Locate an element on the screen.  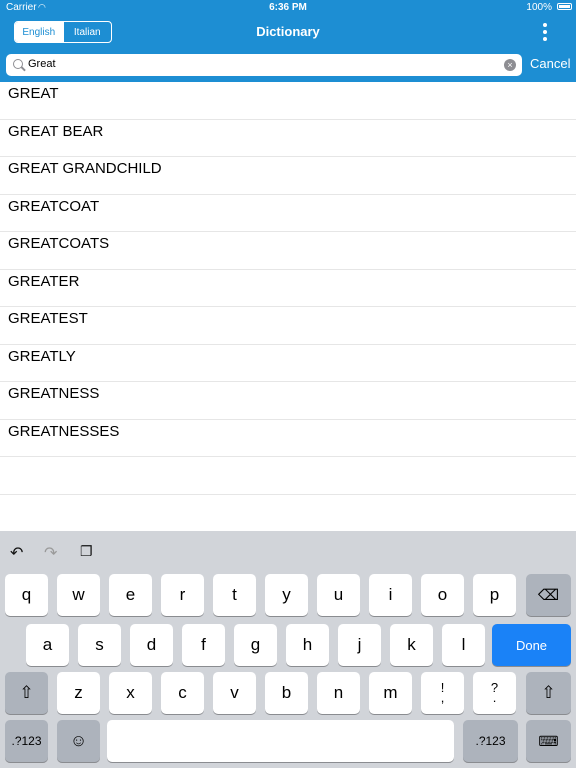
status-time: 6:36 PM is located at coordinates (288, 7).